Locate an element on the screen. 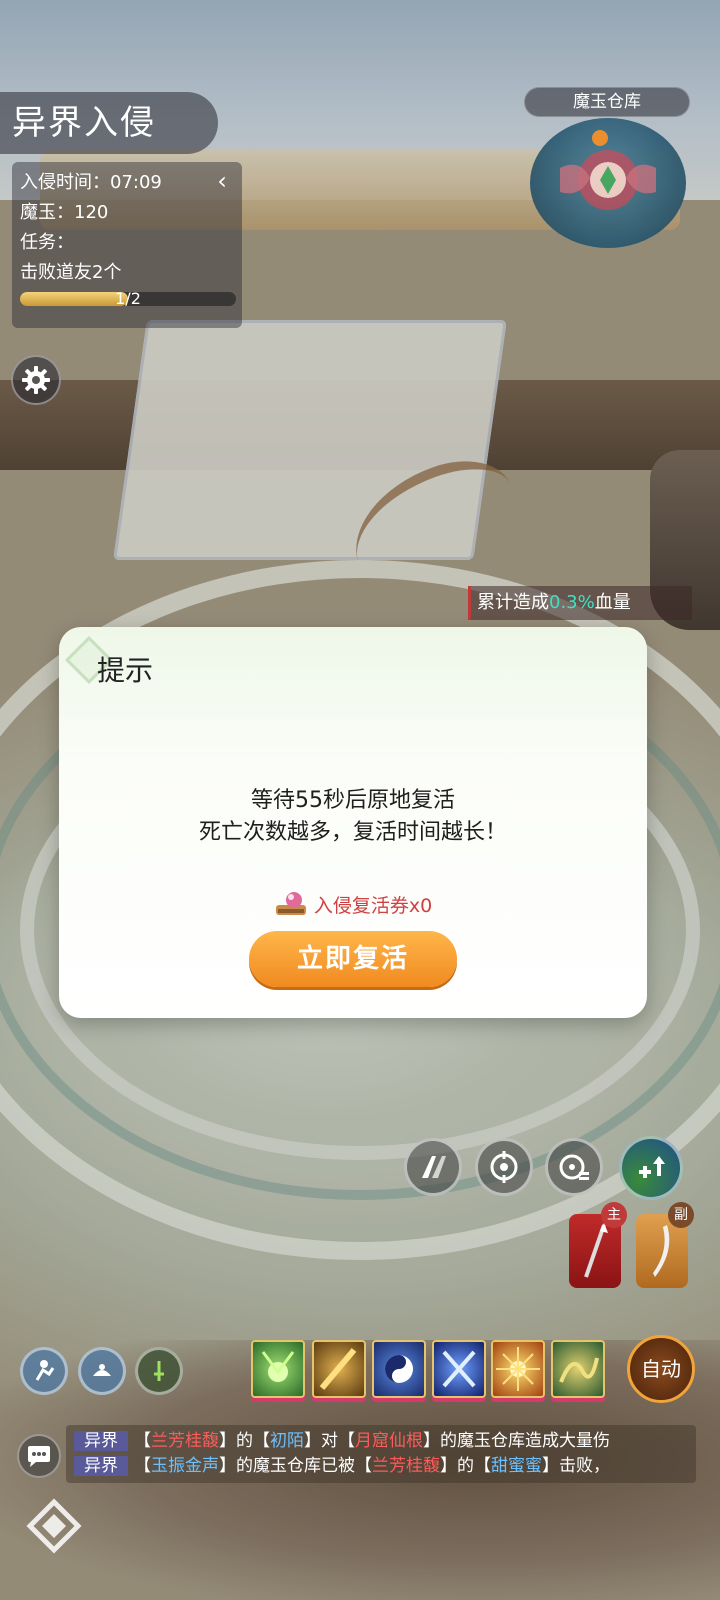  chat-player-name: 月窟仙根 is located at coordinates (389, 1441).